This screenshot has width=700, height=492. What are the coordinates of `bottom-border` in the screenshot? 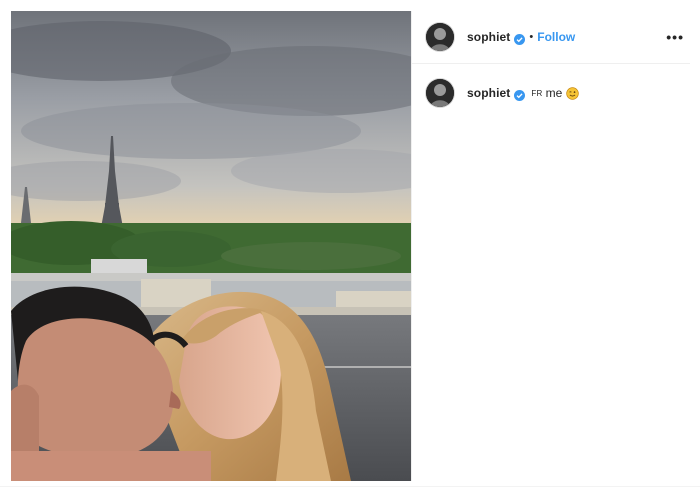 It's located at (350, 486).